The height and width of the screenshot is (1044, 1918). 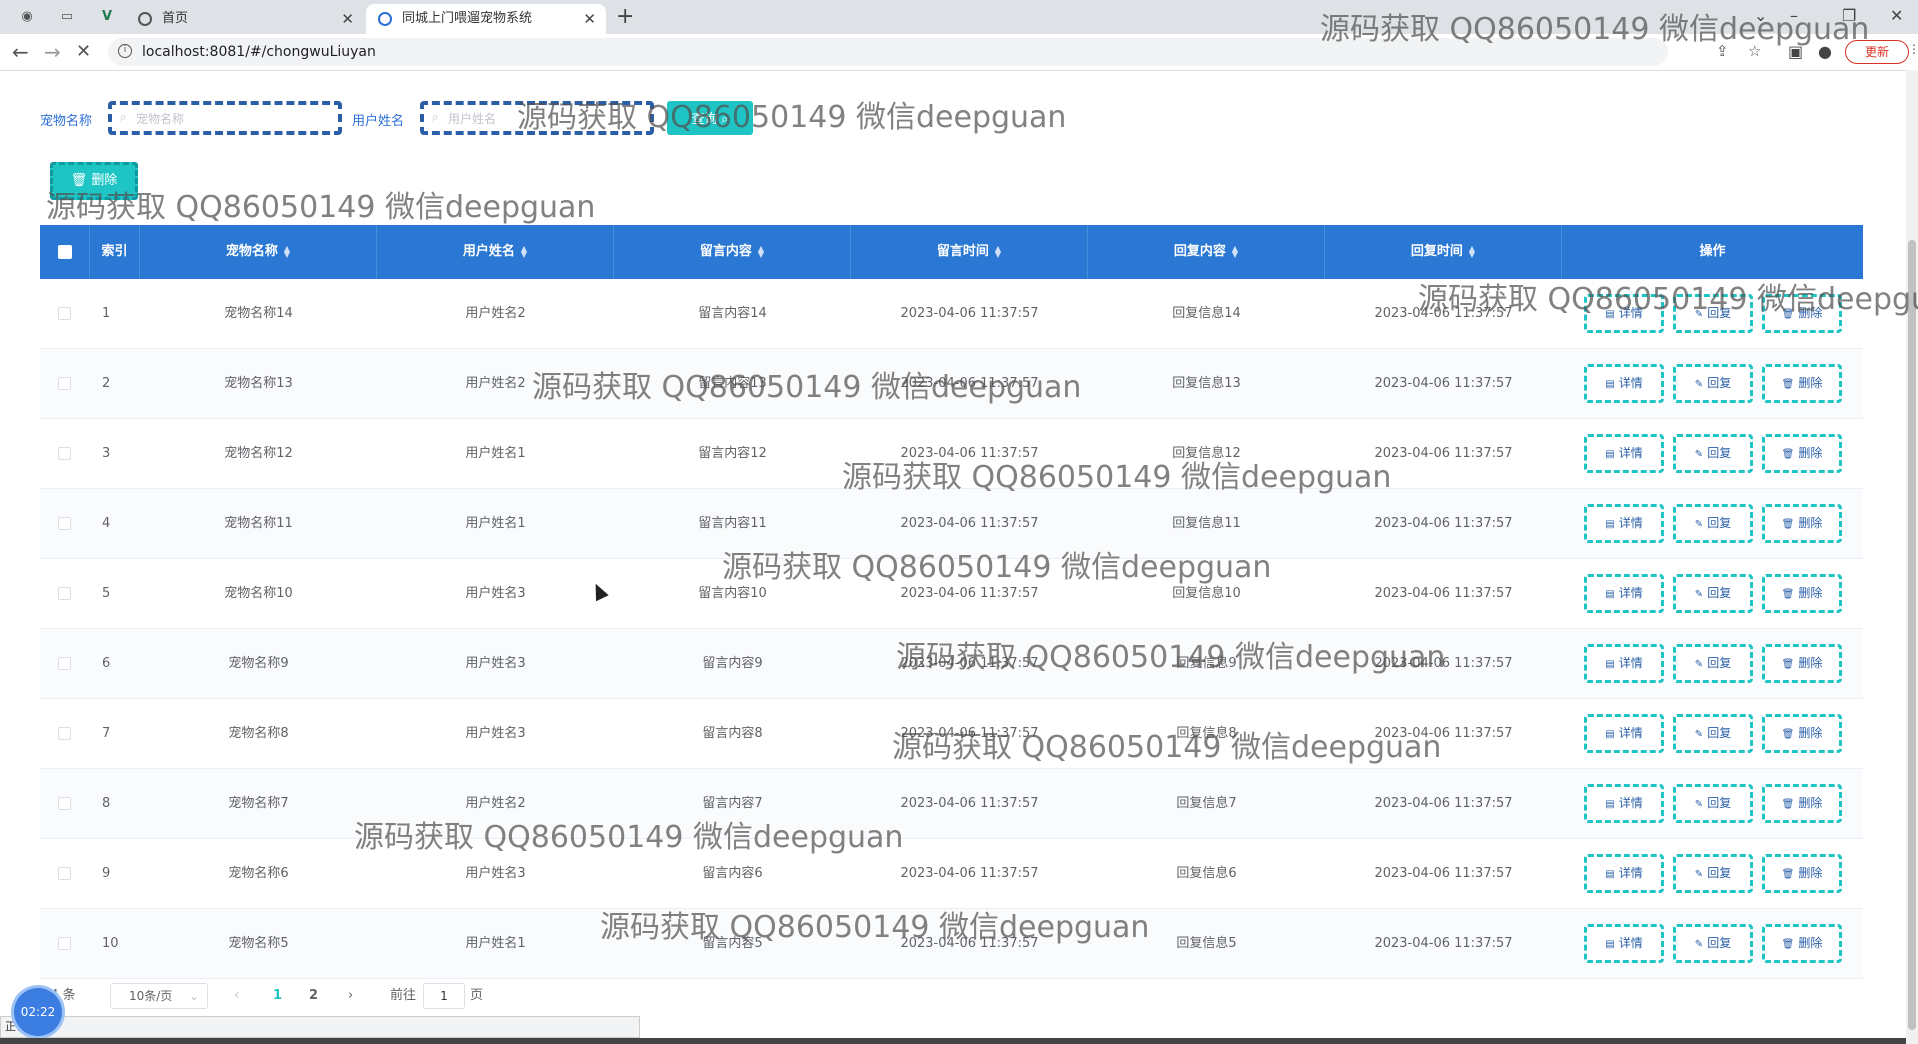 I want to click on cell-reply: 回复信息14, so click(x=1206, y=313).